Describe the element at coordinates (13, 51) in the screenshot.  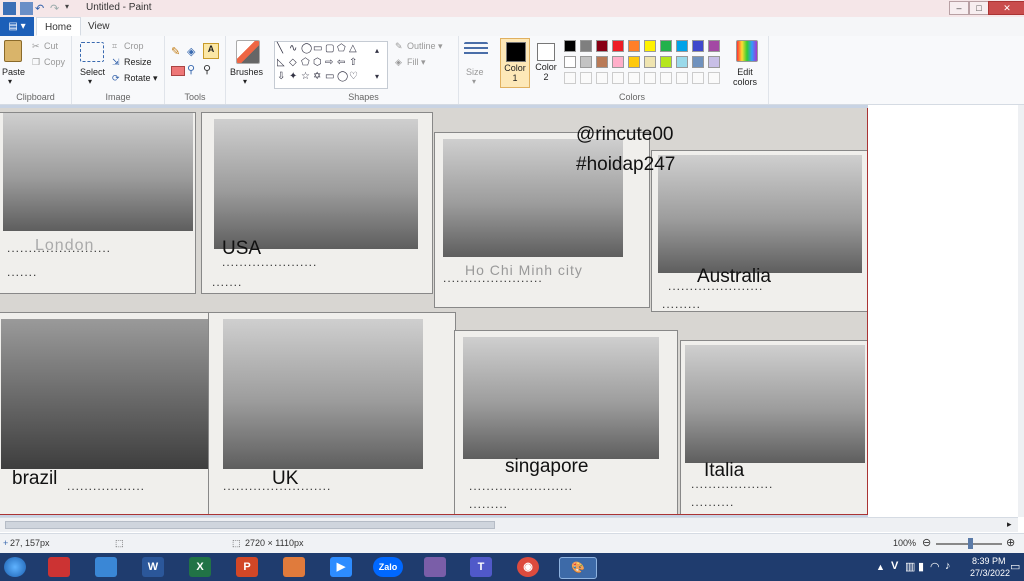
I see `paste-icon` at that location.